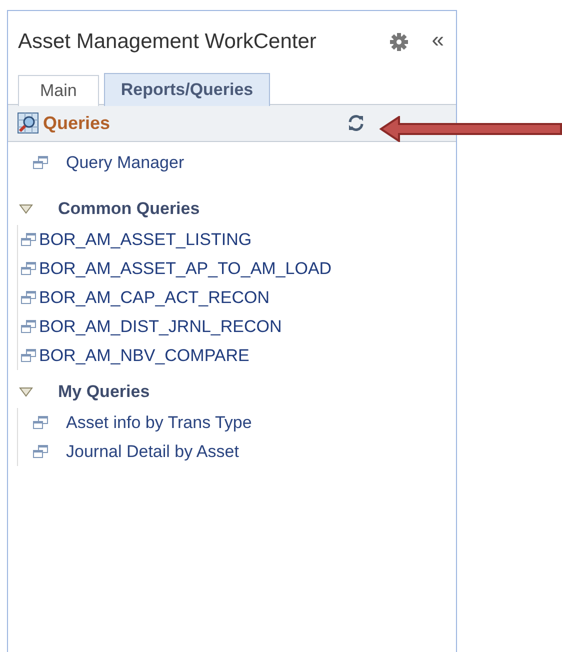 Image resolution: width=562 pixels, height=652 pixels. I want to click on magnifier-icon, so click(28, 123).